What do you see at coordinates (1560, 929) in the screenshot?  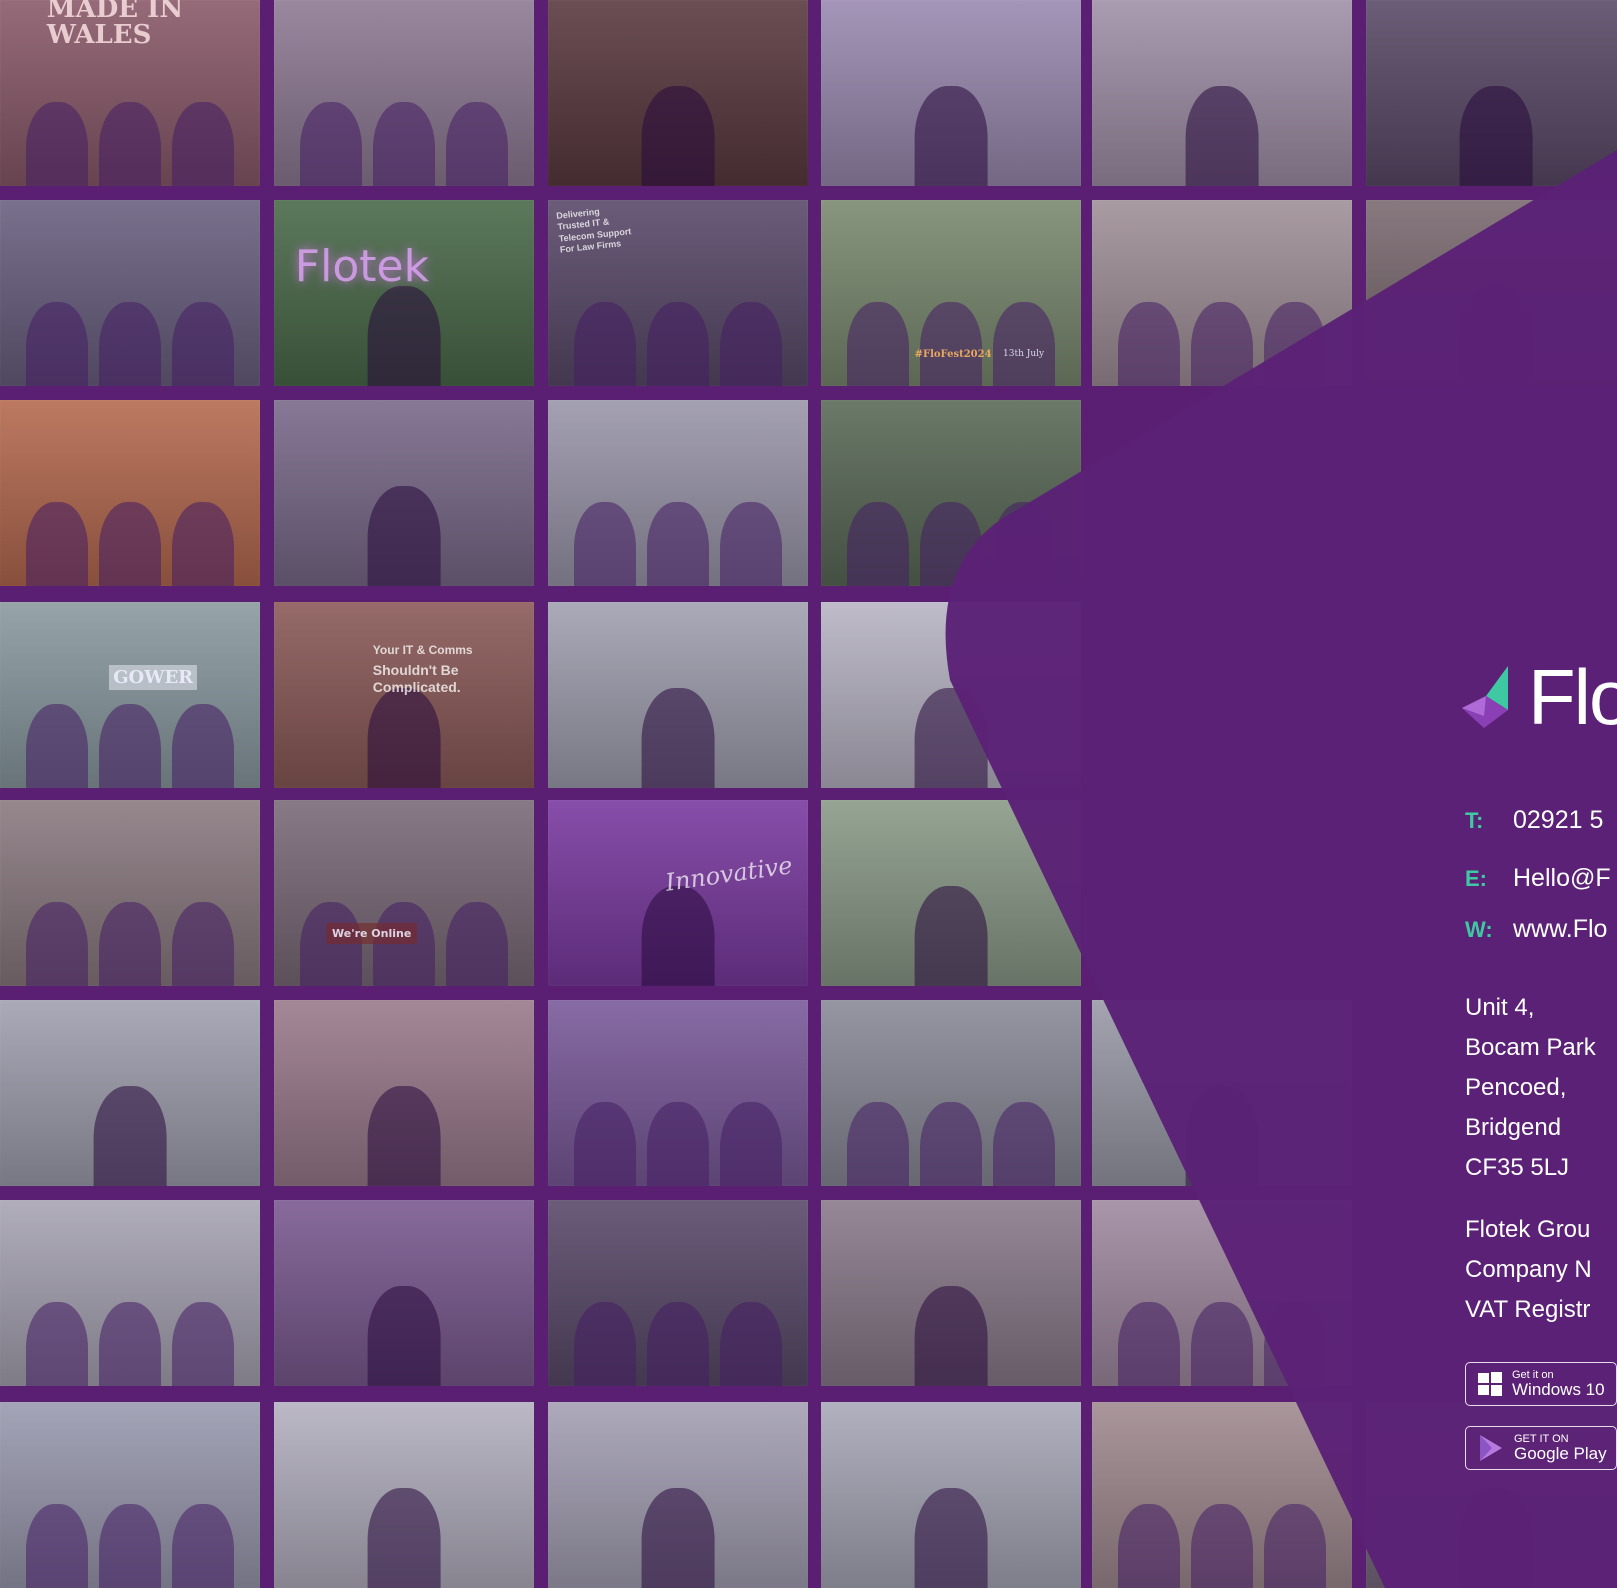 I see `website-value: www.Flo` at bounding box center [1560, 929].